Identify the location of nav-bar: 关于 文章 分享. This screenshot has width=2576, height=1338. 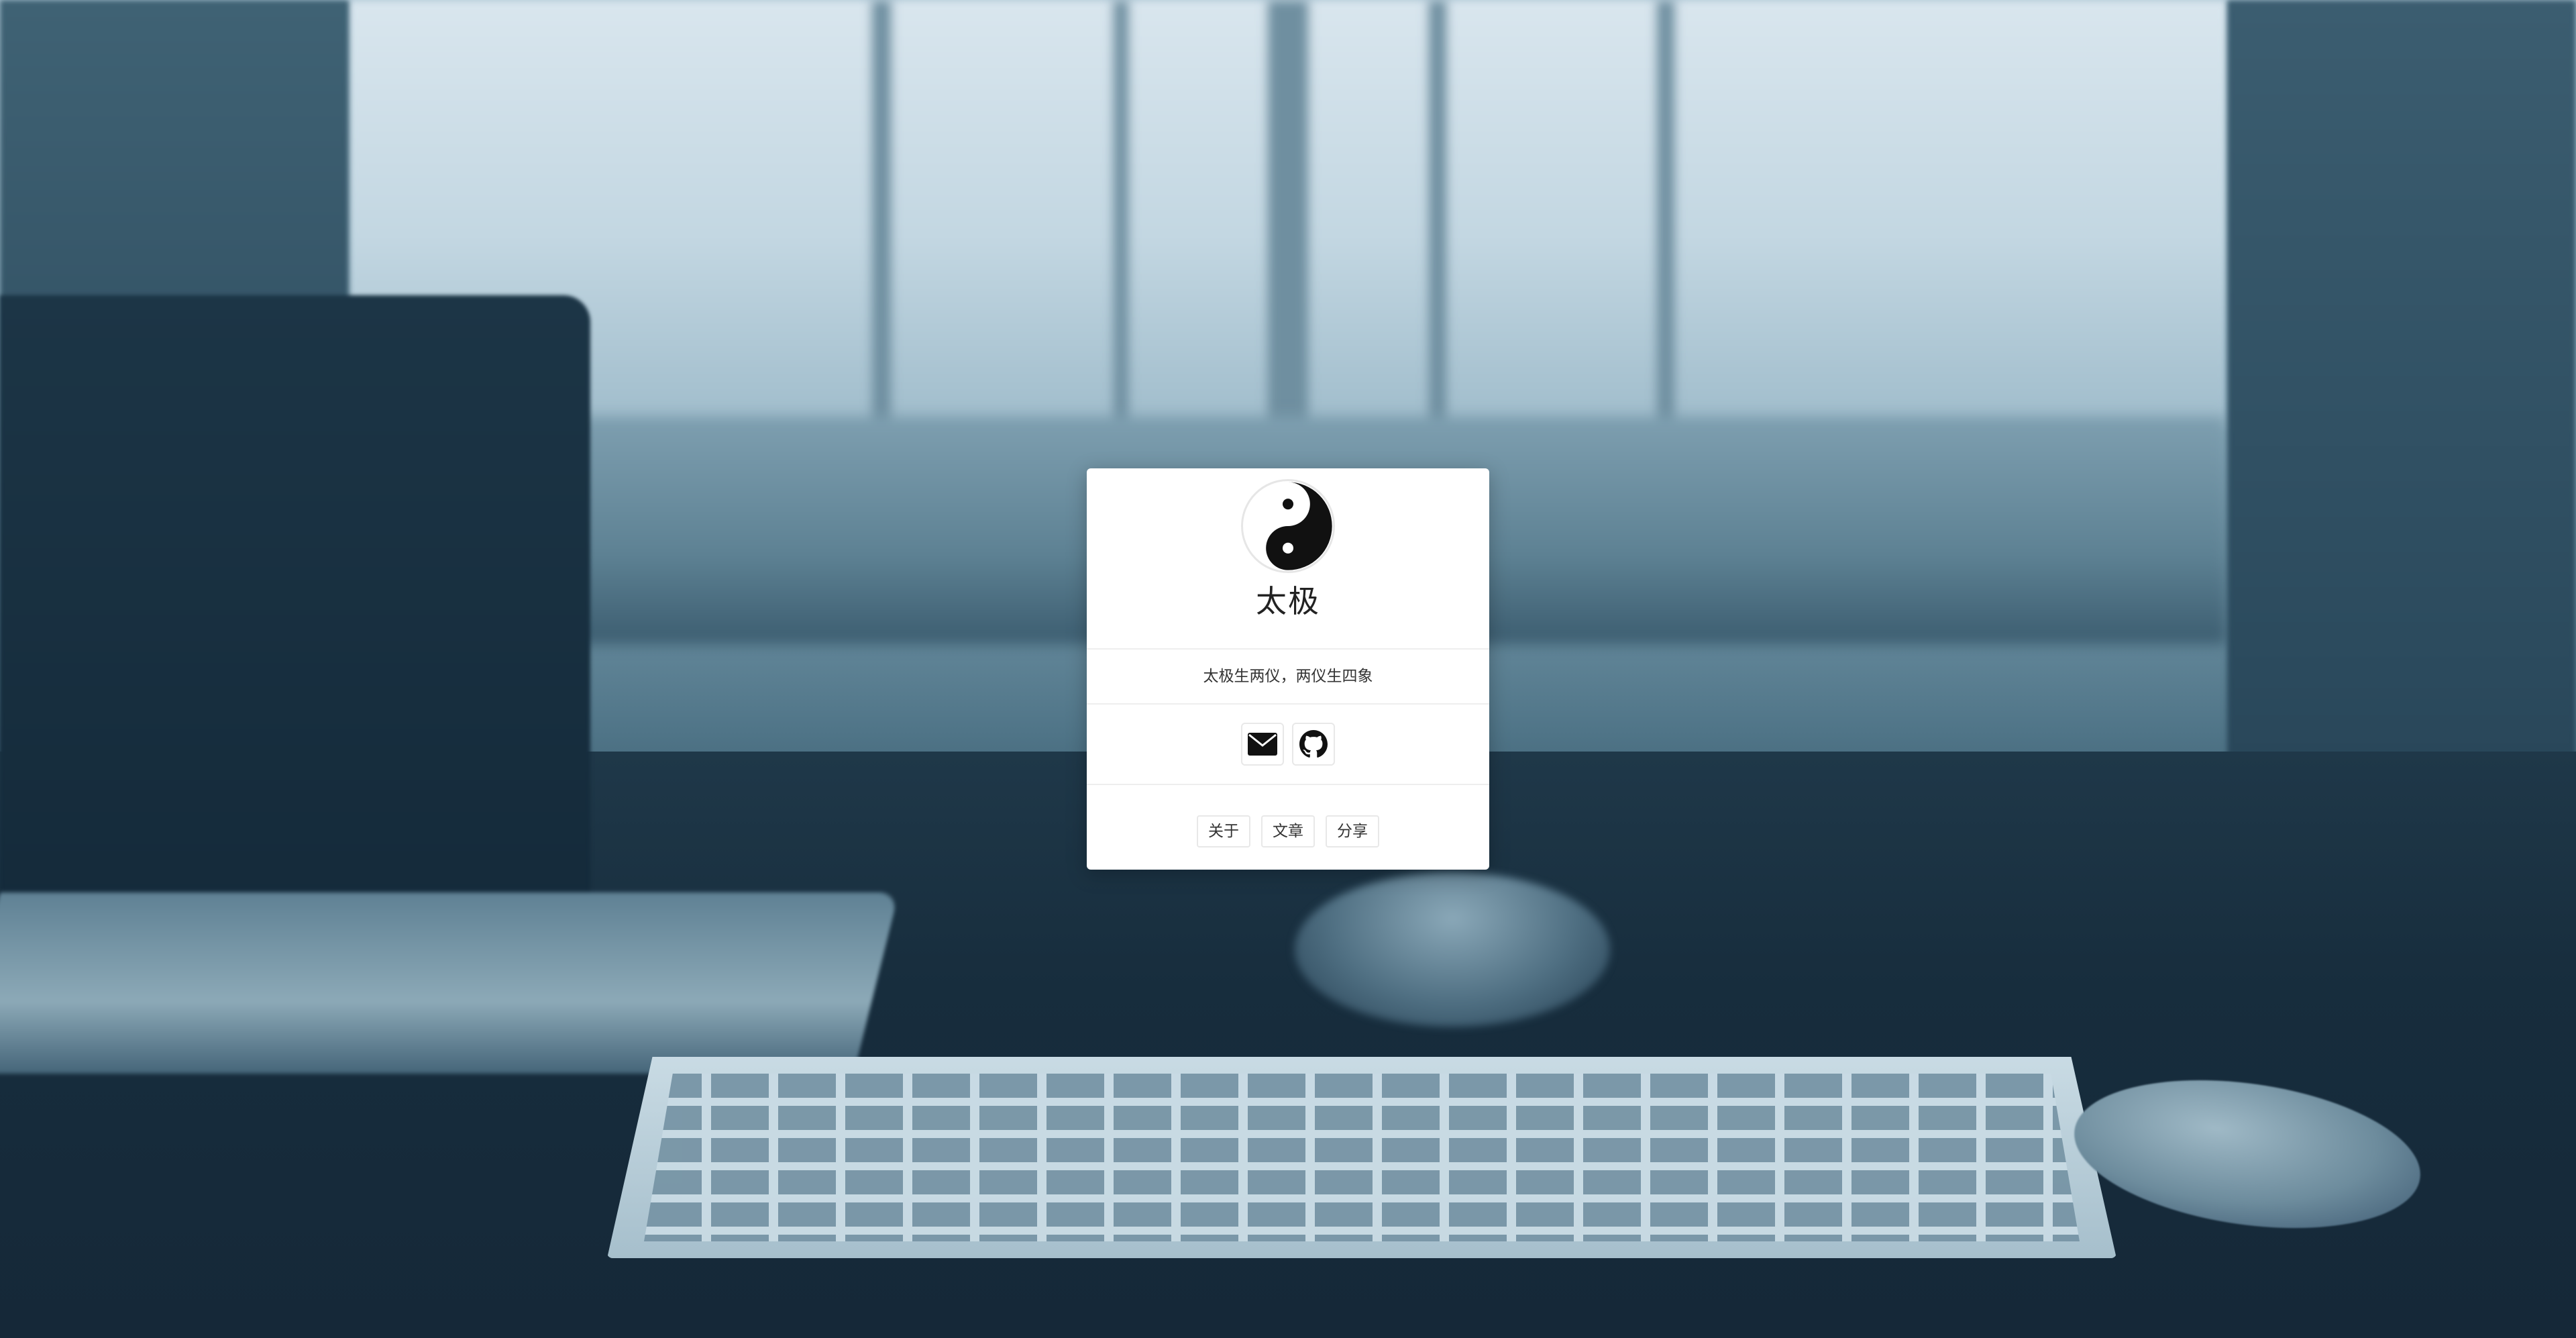
(1288, 827).